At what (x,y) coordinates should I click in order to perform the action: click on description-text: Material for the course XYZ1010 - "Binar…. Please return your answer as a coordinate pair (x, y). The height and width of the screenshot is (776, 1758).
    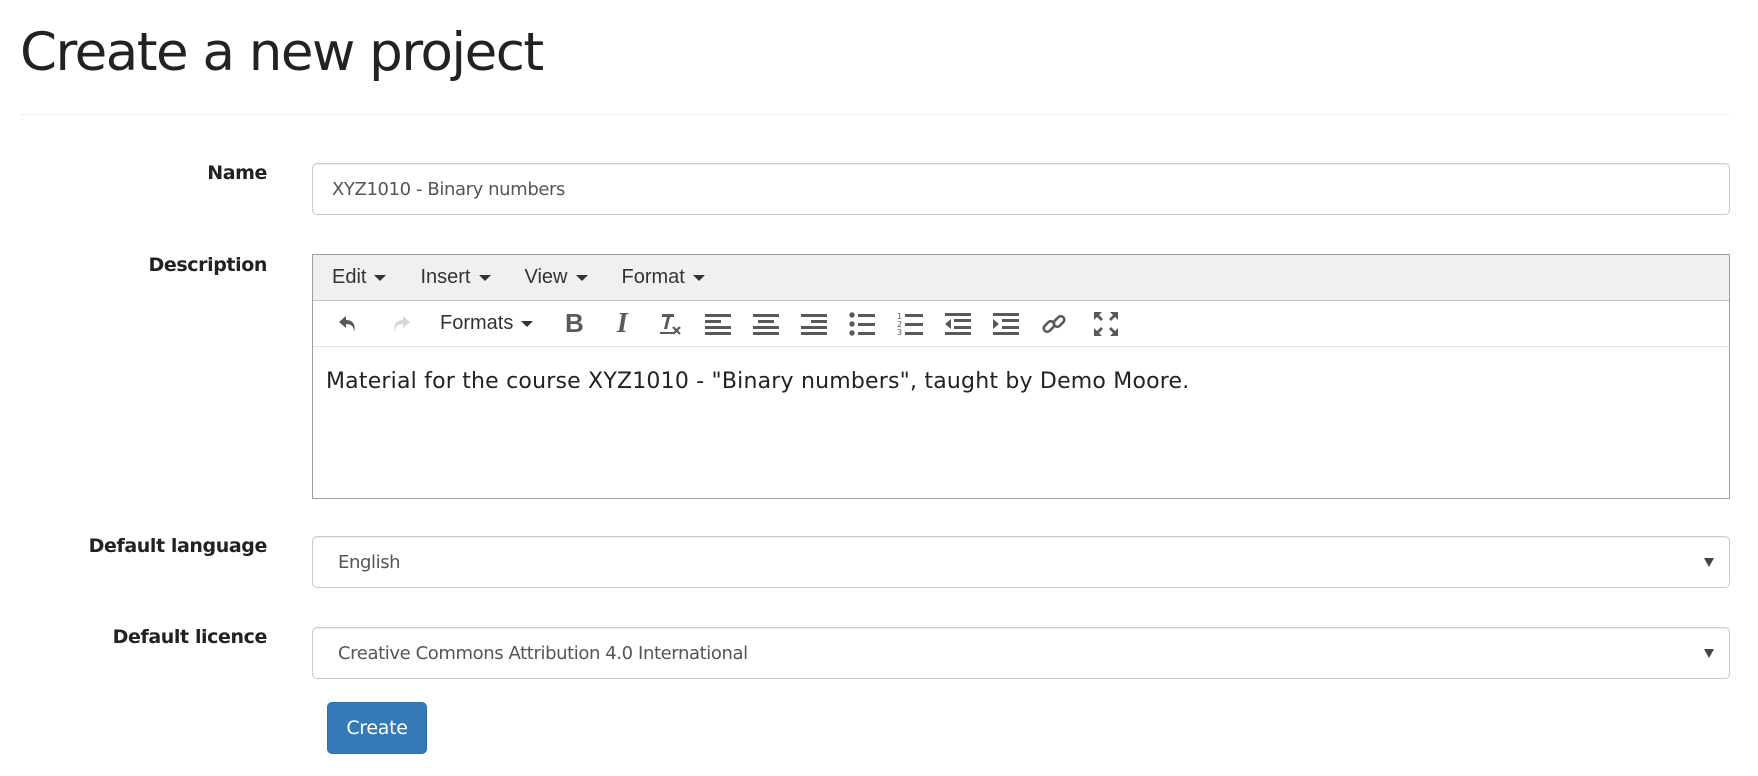
    Looking at the image, I should click on (758, 381).